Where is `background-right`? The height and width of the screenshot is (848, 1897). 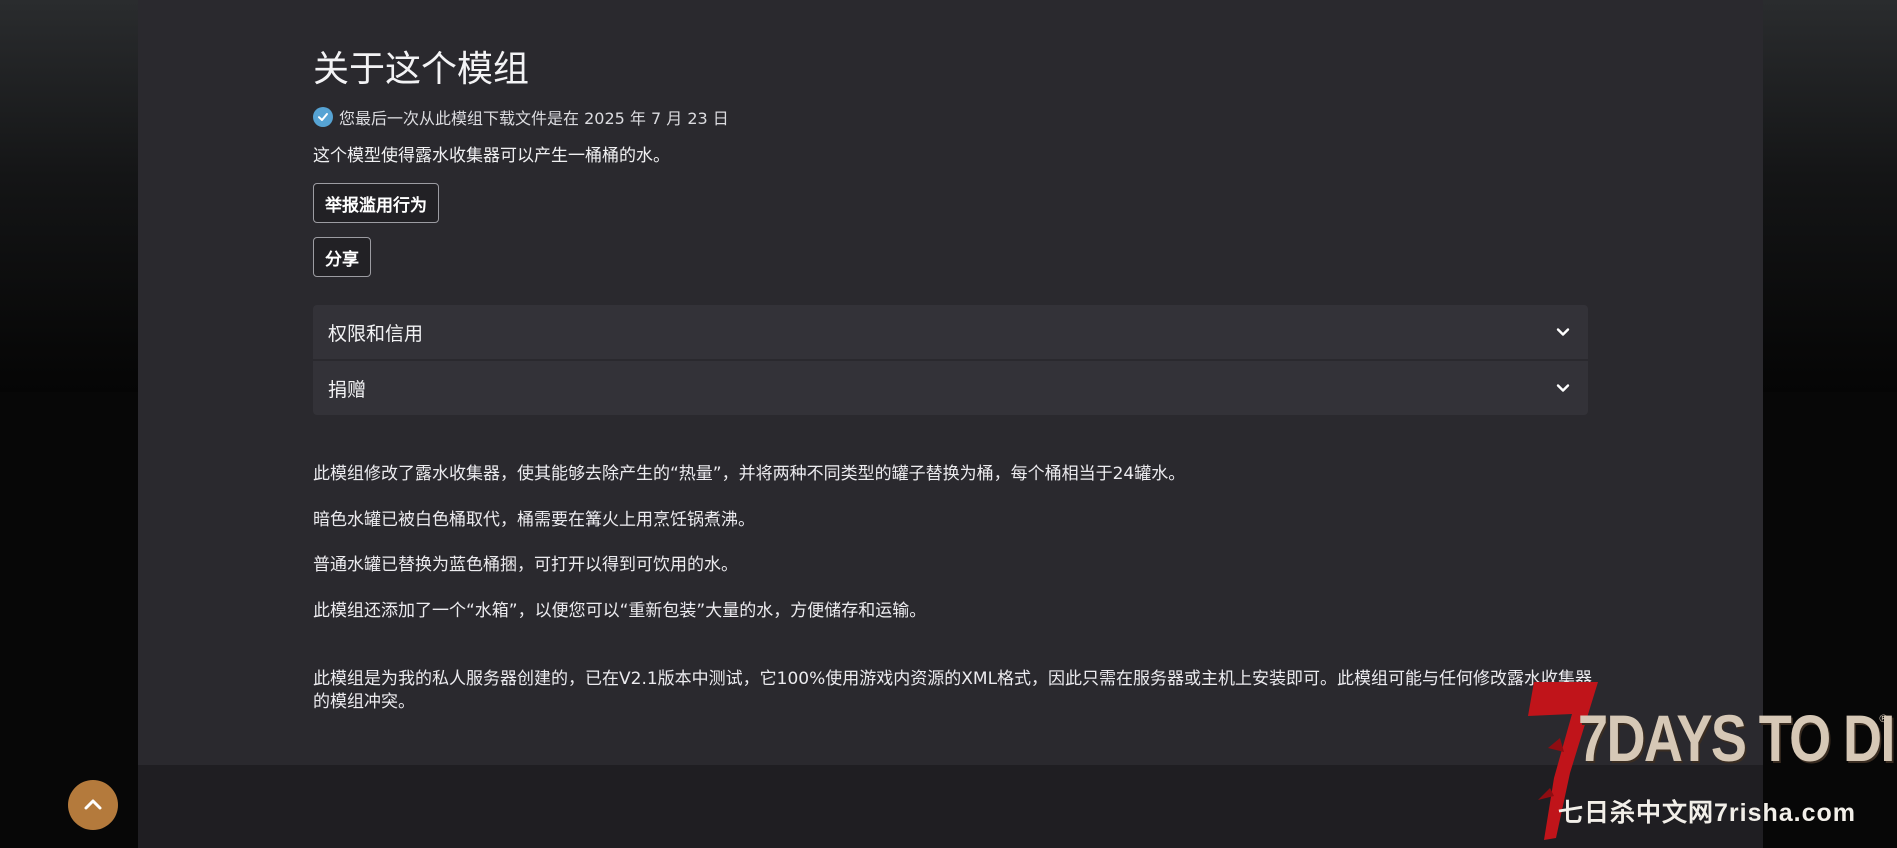 background-right is located at coordinates (1829, 196).